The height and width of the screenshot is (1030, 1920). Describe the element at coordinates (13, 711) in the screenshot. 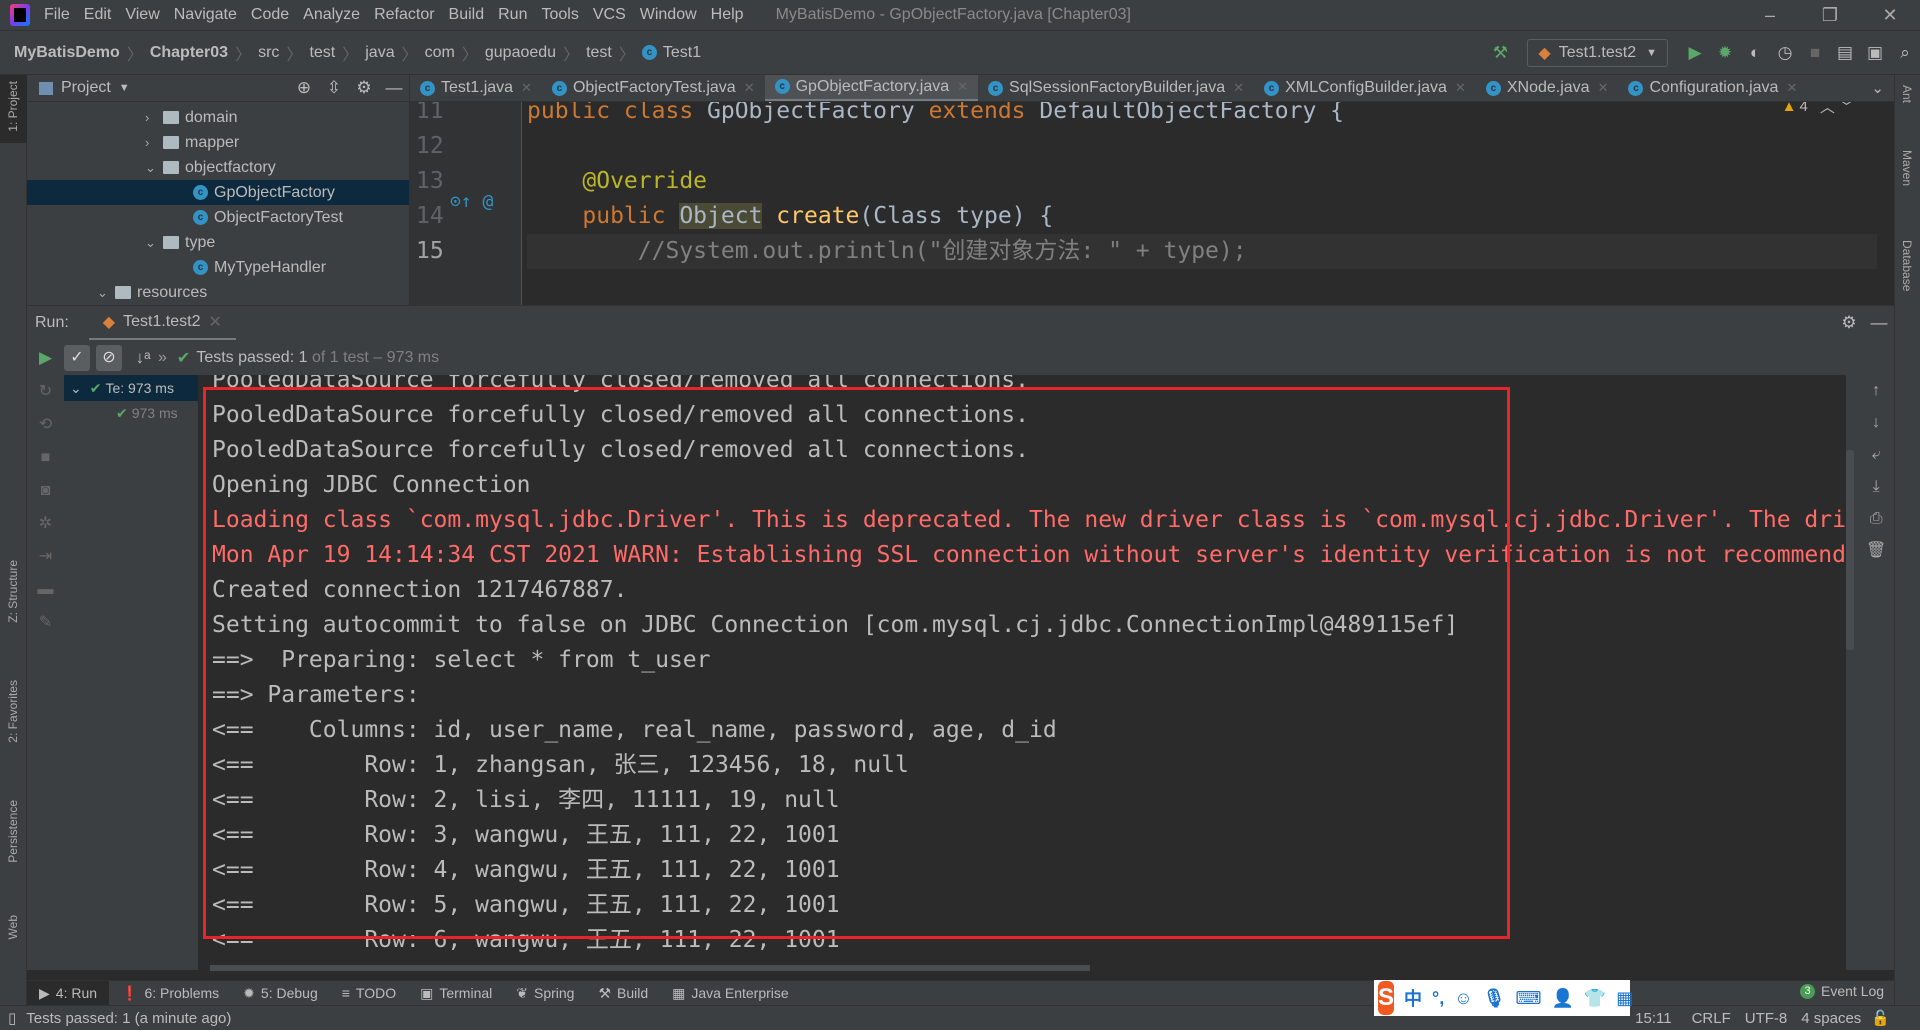

I see `favorites-tool-button: 2: Favorites` at that location.